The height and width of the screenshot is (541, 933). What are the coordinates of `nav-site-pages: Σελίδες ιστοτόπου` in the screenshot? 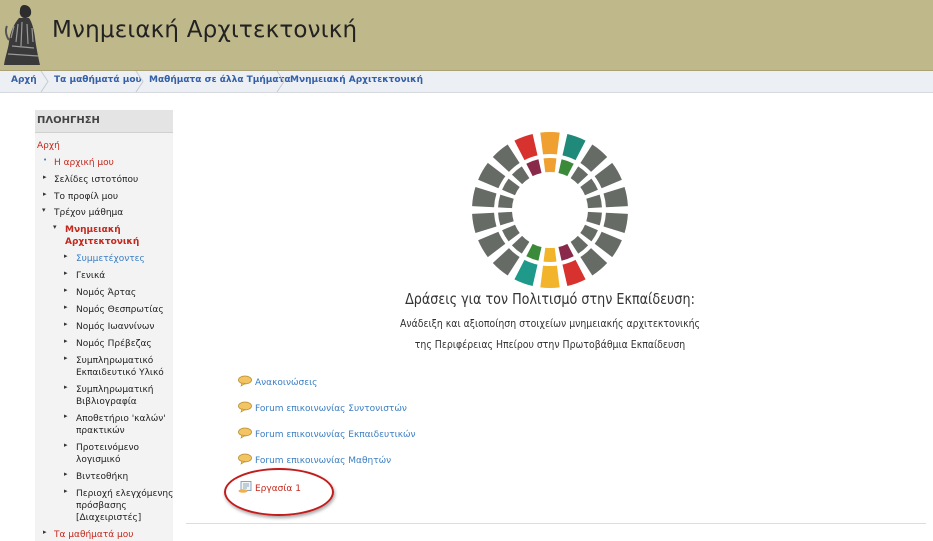 It's located at (96, 180).